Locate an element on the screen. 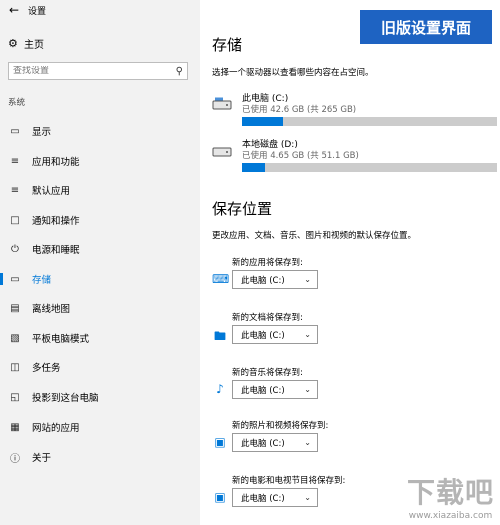 Image resolution: width=500 pixels, height=525 pixels. home-link: ⚙ 主页 is located at coordinates (26, 43).